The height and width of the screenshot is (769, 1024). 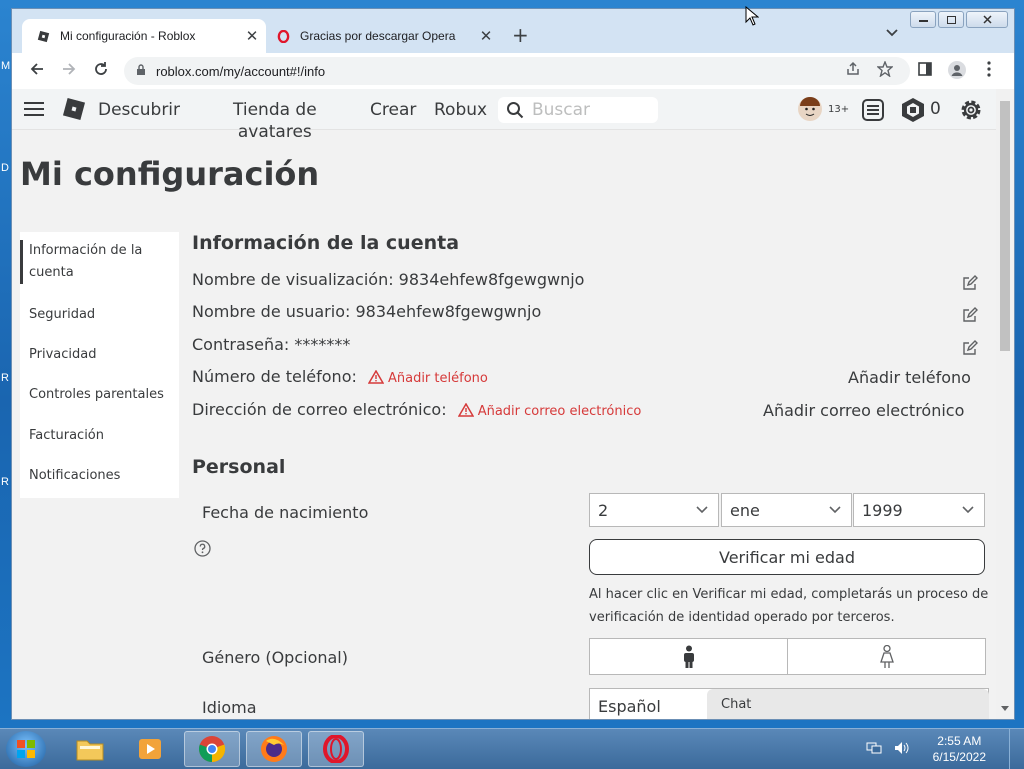 What do you see at coordinates (241, 71) in the screenshot?
I see `address-text: roblox.com/my/account#!/info` at bounding box center [241, 71].